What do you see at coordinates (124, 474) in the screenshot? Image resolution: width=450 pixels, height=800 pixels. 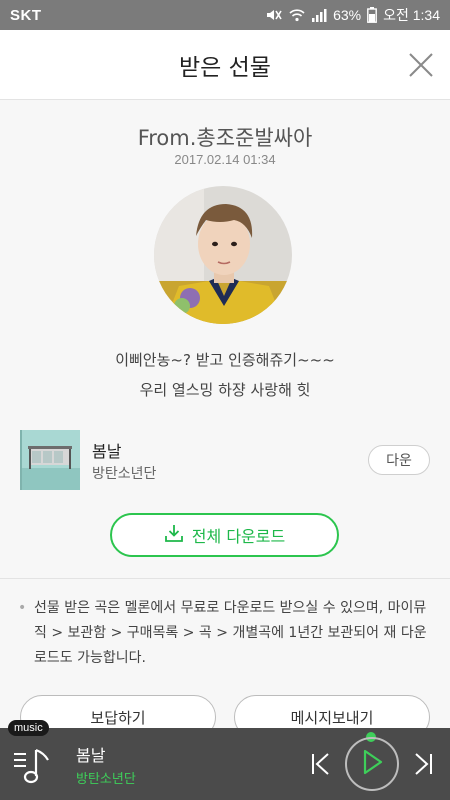 I see `song-artist: 방탄소년단` at bounding box center [124, 474].